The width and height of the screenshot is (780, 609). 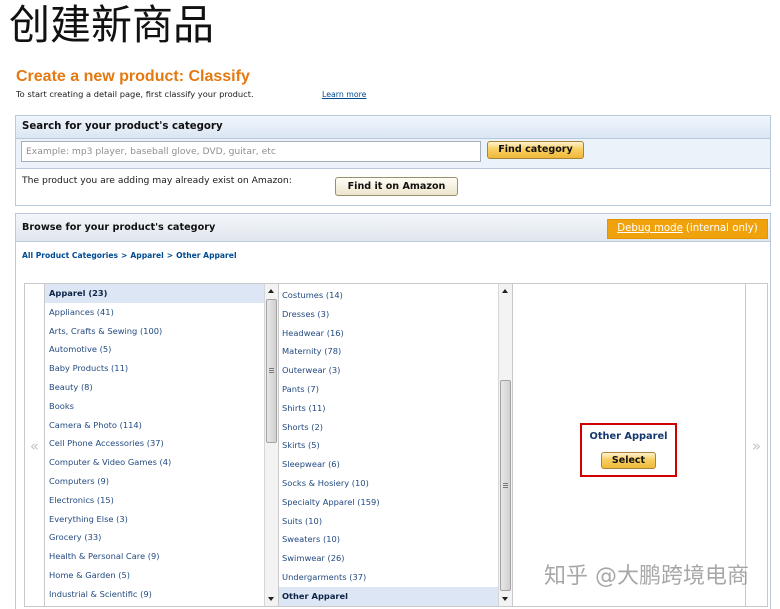 I want to click on select-button: Select, so click(x=628, y=460).